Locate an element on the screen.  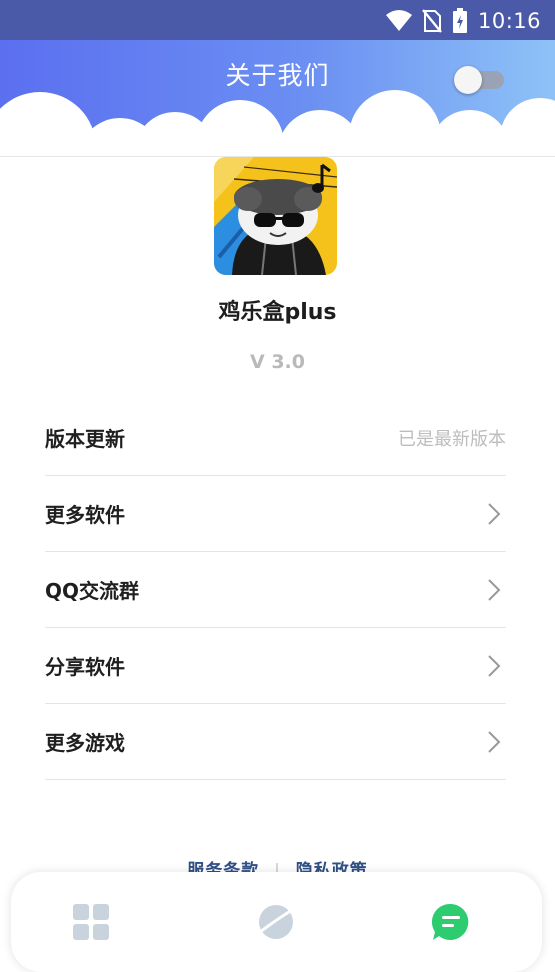
app-name: 鸡乐盒plus is located at coordinates (277, 312).